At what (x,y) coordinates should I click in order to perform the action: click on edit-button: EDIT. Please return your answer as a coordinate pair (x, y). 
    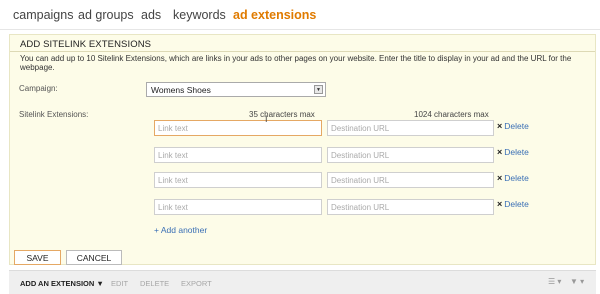
    Looking at the image, I should click on (119, 283).